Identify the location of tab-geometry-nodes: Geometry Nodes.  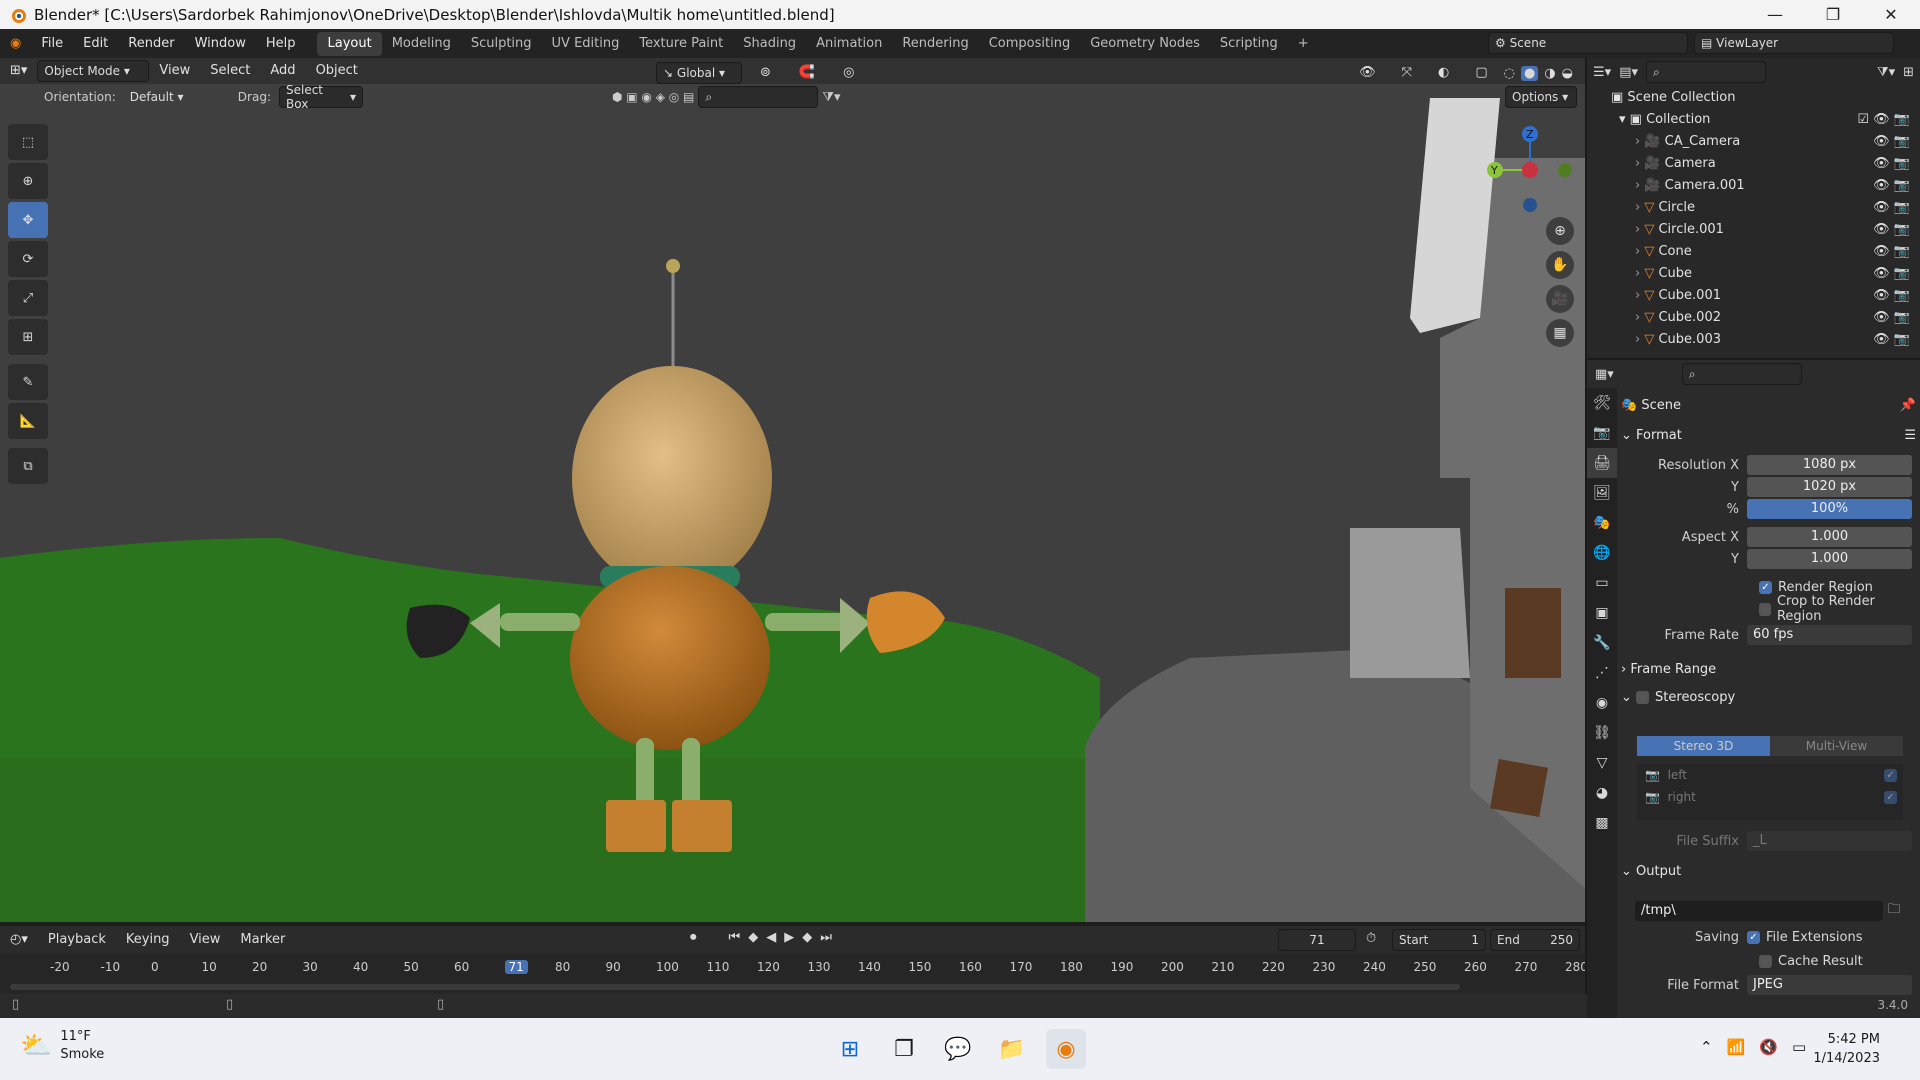
(1145, 44).